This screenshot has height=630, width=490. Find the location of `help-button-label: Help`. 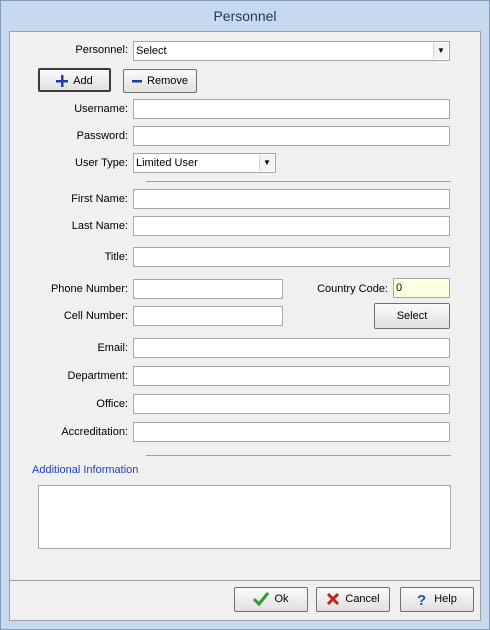

help-button-label: Help is located at coordinates (445, 599).